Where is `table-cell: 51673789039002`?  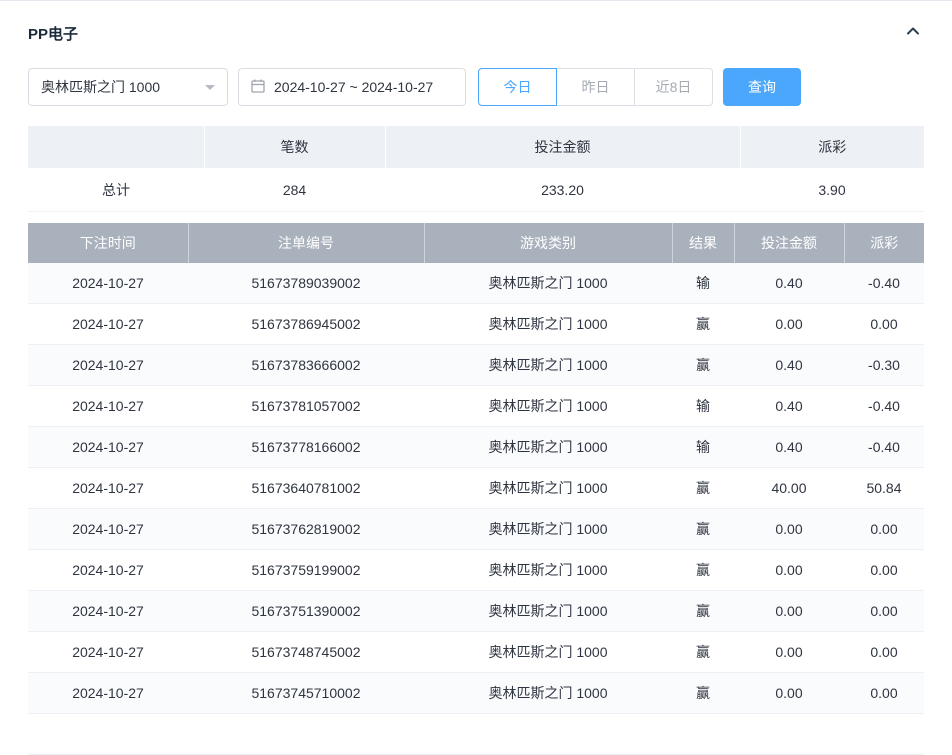 table-cell: 51673789039002 is located at coordinates (306, 283).